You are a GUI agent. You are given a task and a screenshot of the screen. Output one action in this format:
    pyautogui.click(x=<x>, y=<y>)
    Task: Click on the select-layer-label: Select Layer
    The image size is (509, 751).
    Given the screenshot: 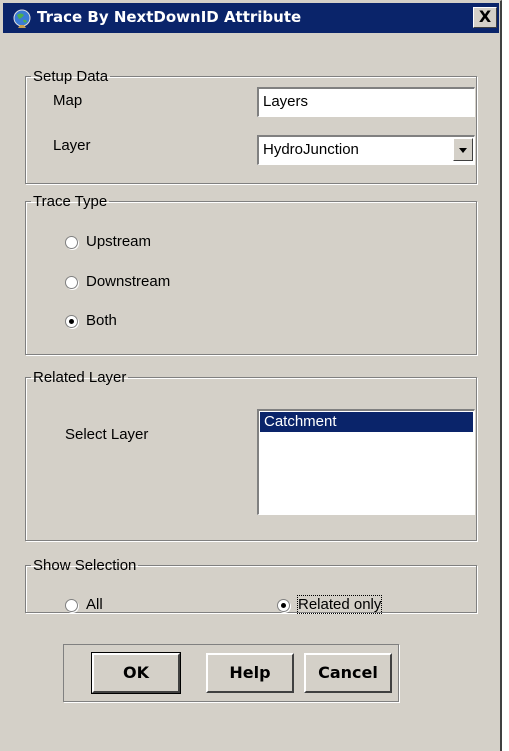 What is the action you would take?
    pyautogui.click(x=107, y=434)
    